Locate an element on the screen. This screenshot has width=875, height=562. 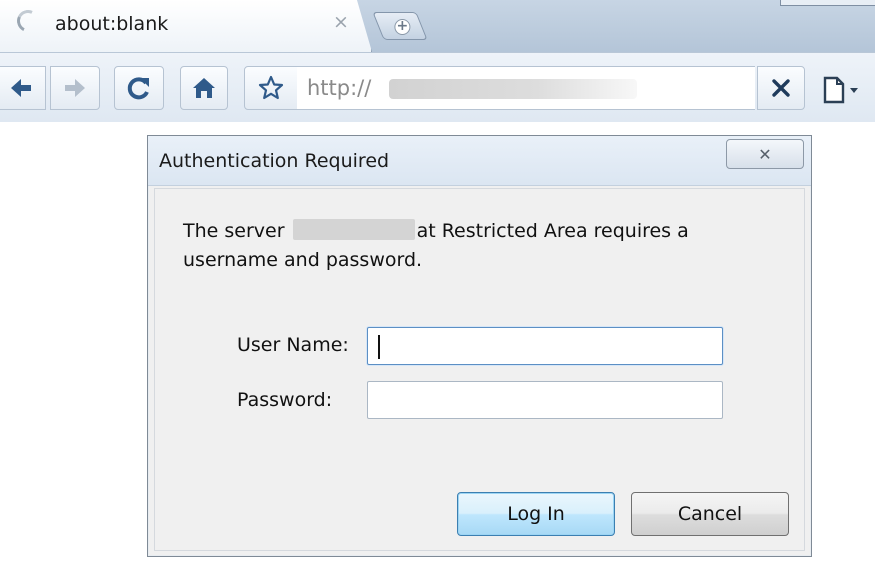
stop-icon is located at coordinates (781, 88).